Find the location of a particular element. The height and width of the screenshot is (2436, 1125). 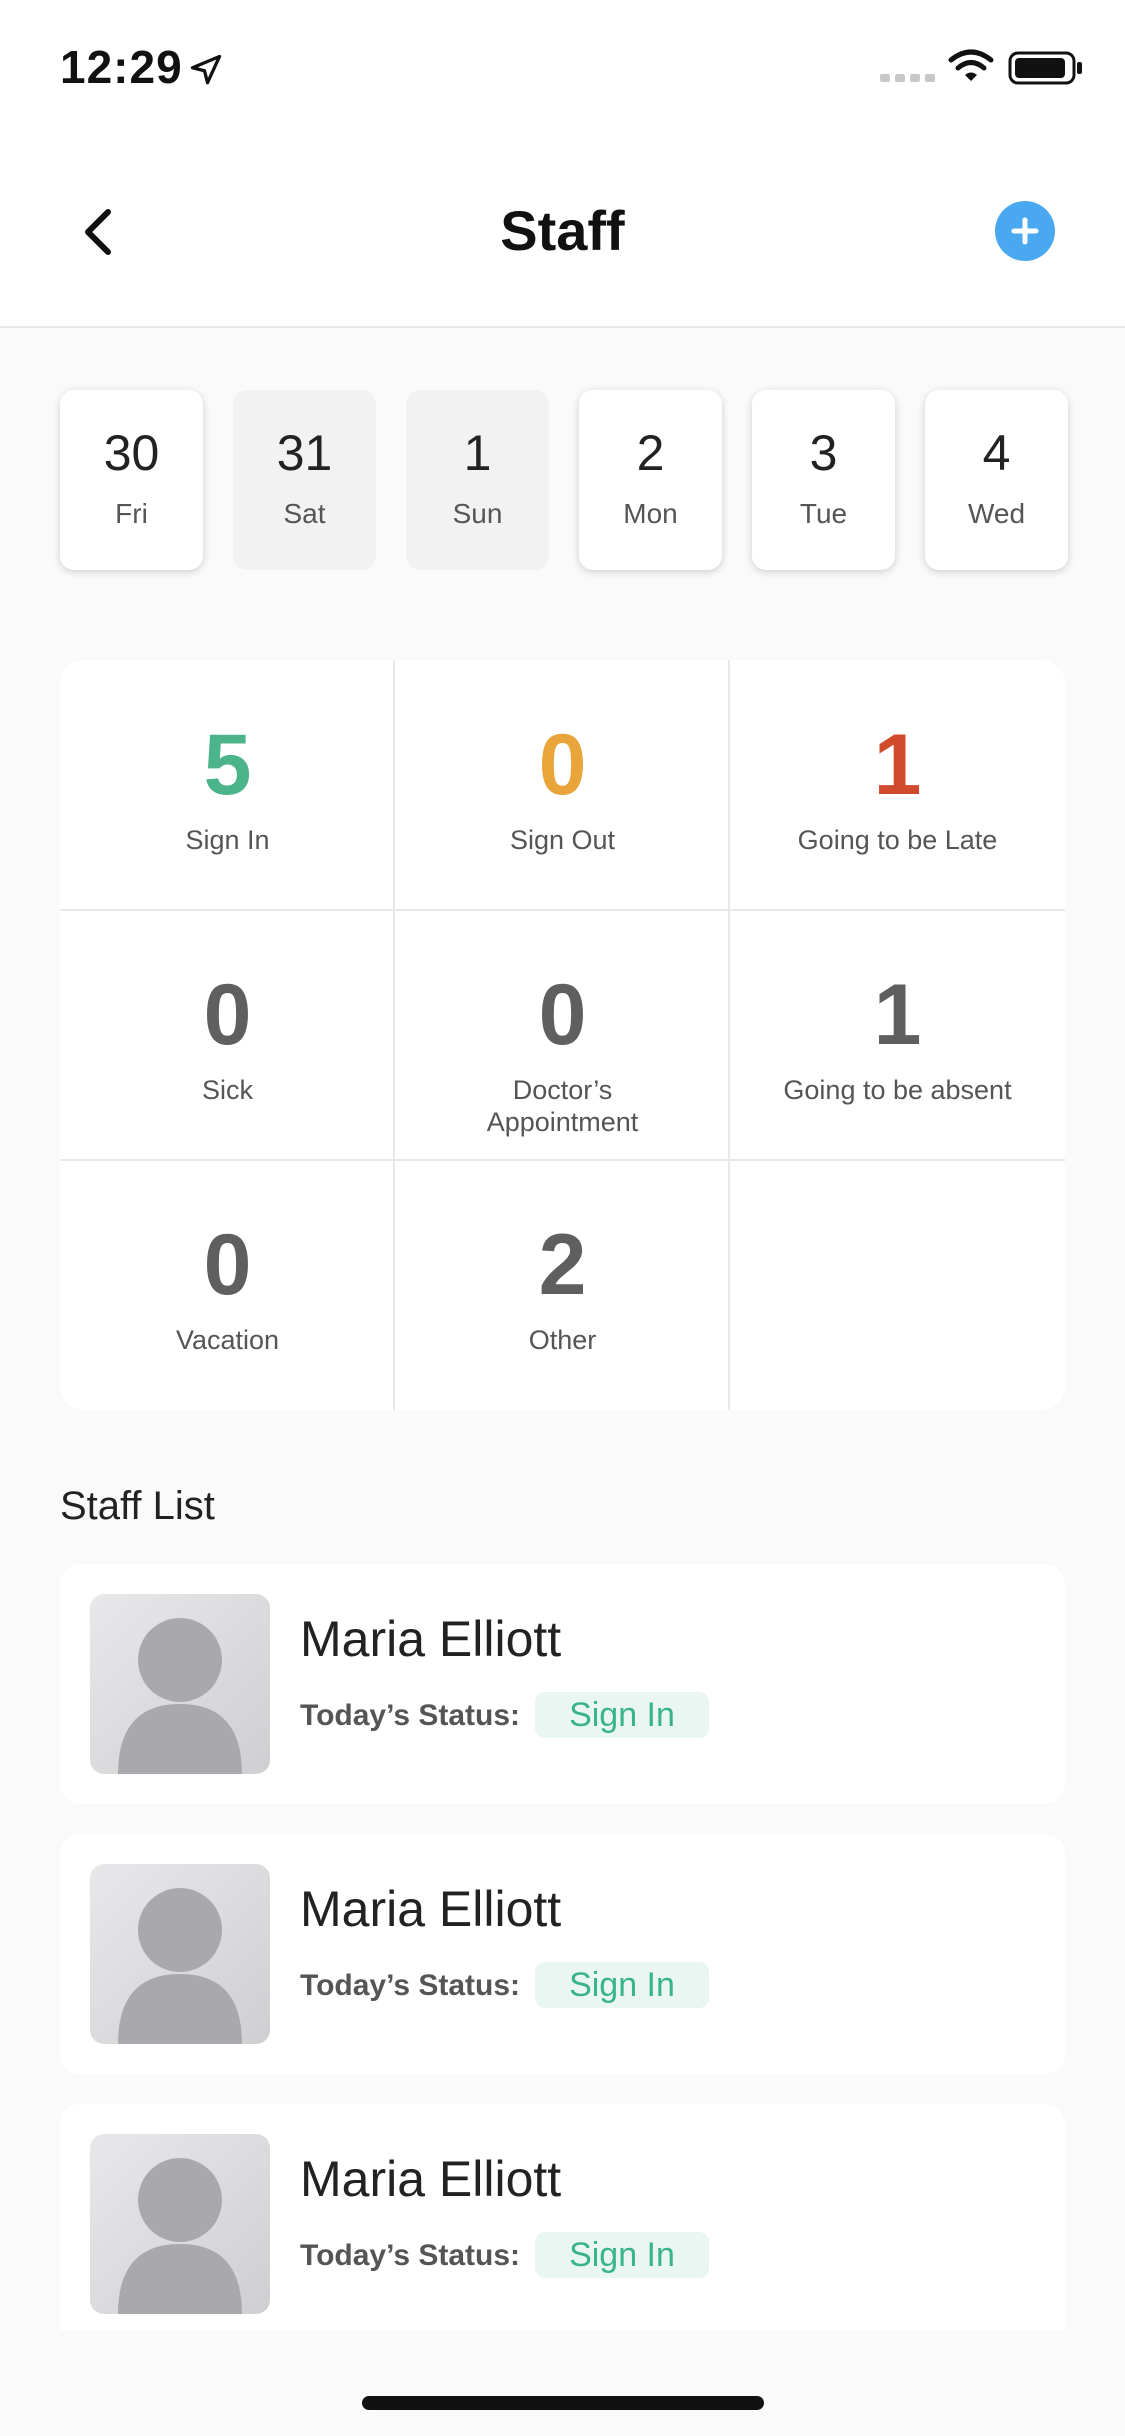

date-weekday: Tue is located at coordinates (823, 513).